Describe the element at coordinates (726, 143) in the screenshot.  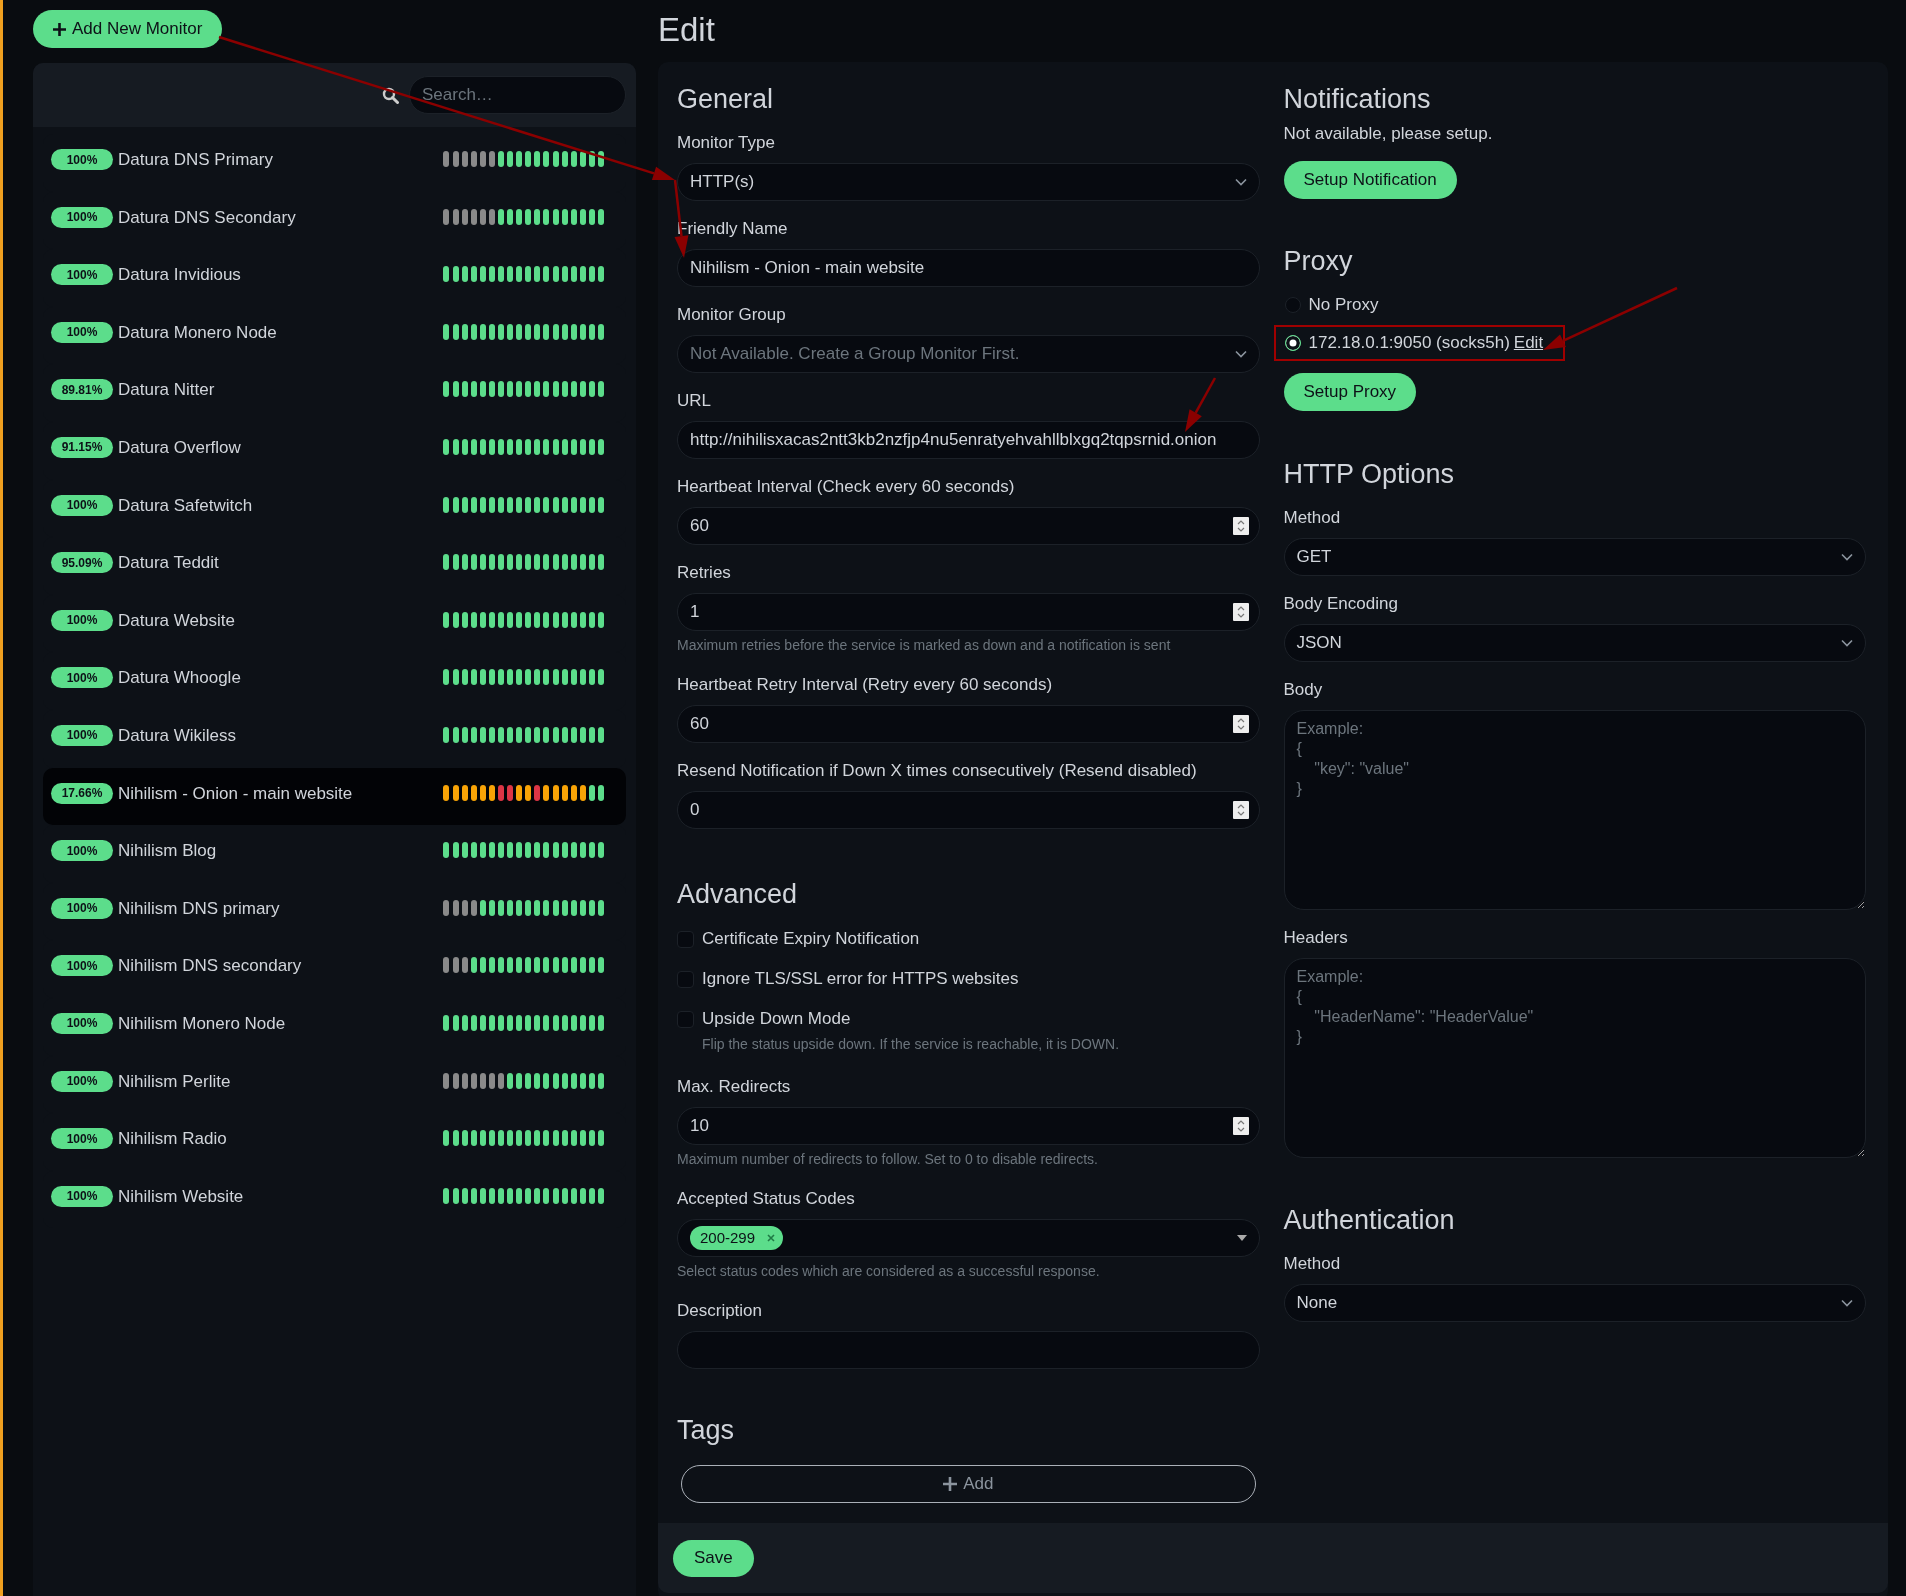
I see `field-label: Monitor Type` at that location.